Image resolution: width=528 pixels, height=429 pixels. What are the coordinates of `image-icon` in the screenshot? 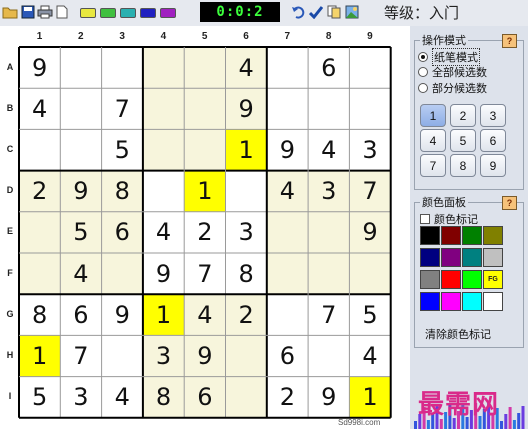 It's located at (352, 12).